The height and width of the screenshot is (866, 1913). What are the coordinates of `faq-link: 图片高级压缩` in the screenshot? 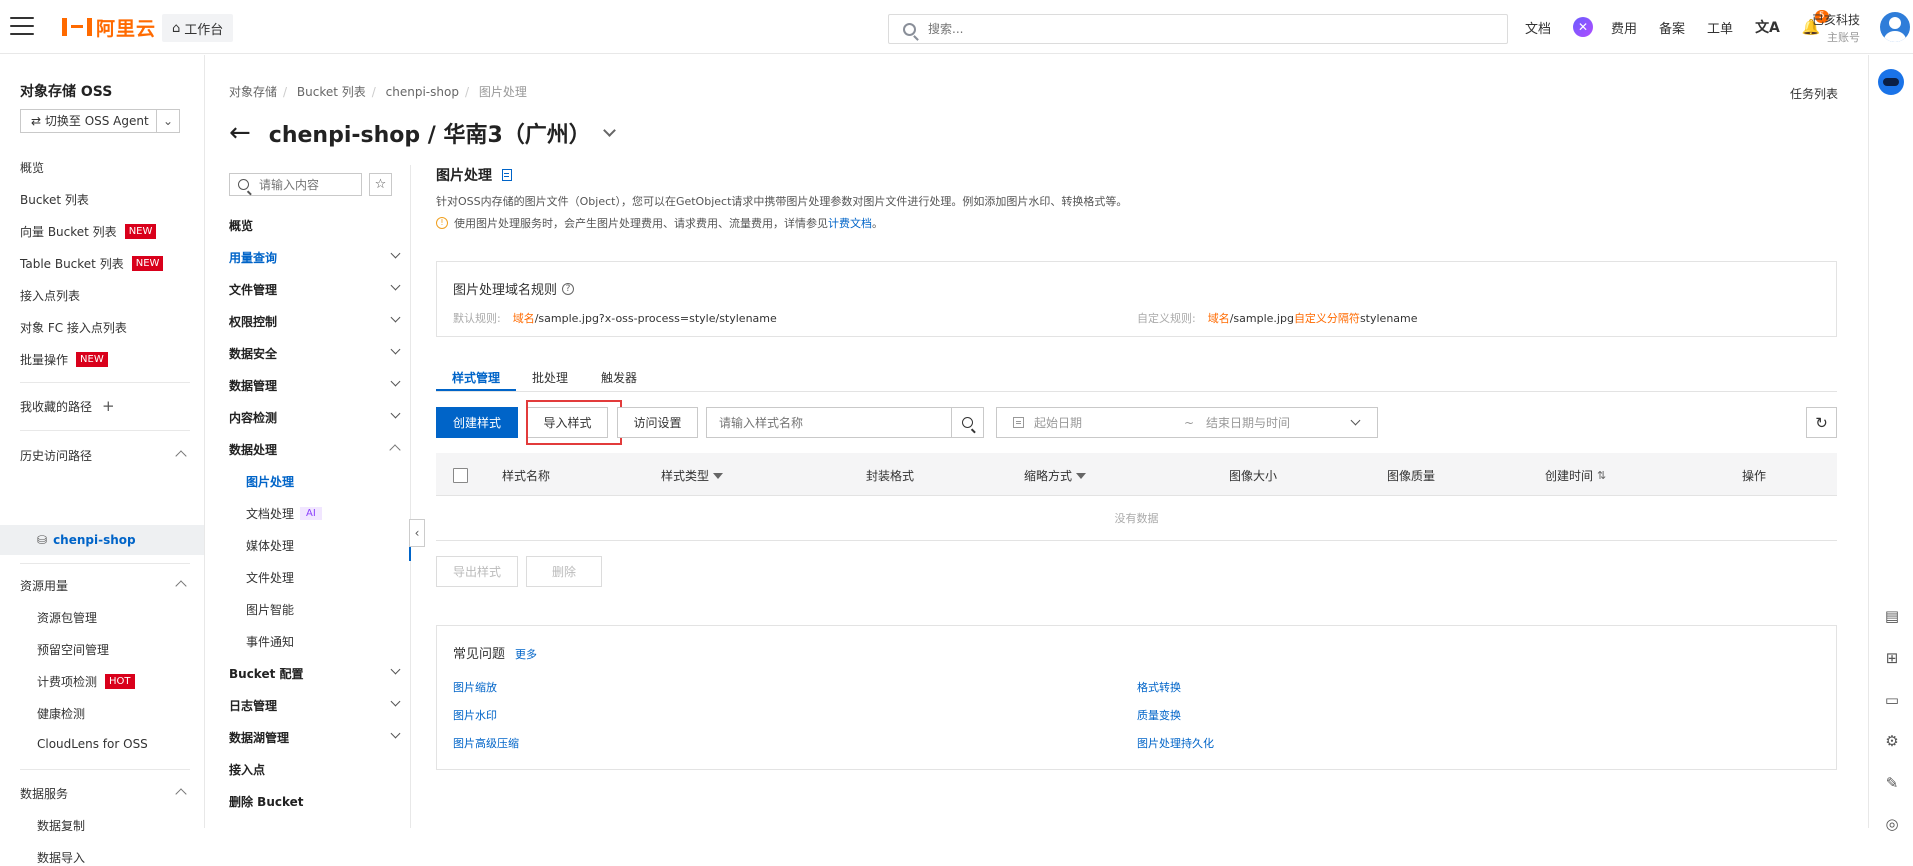 It's located at (486, 743).